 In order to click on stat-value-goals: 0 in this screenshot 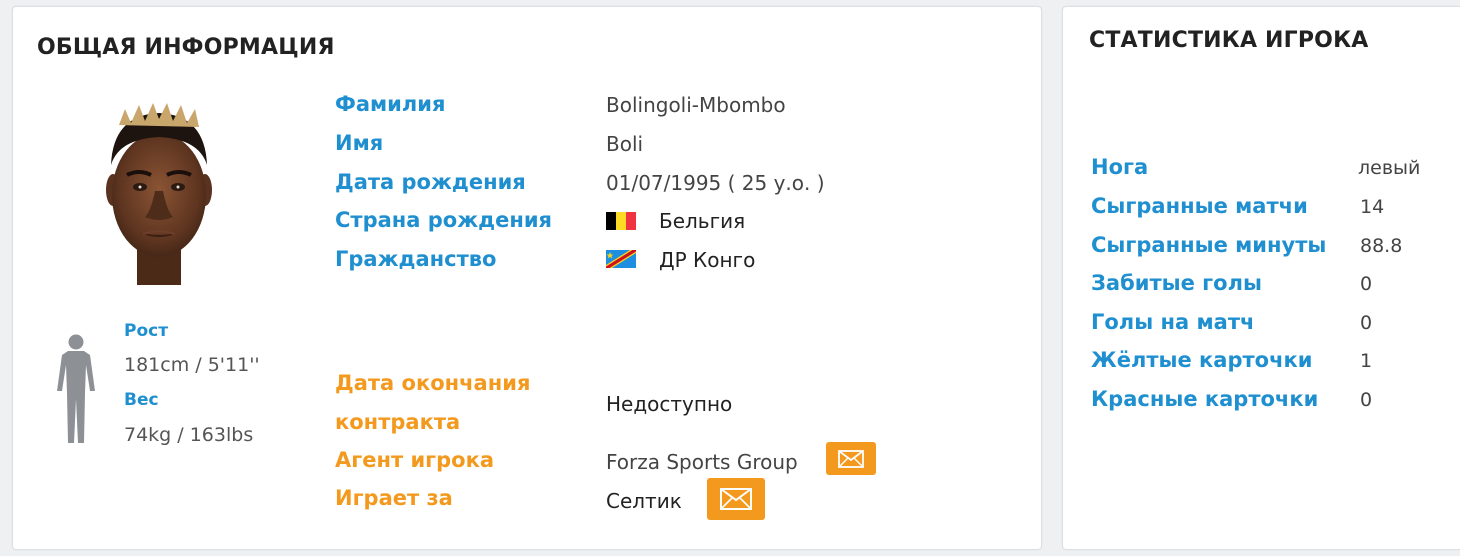, I will do `click(1366, 284)`.